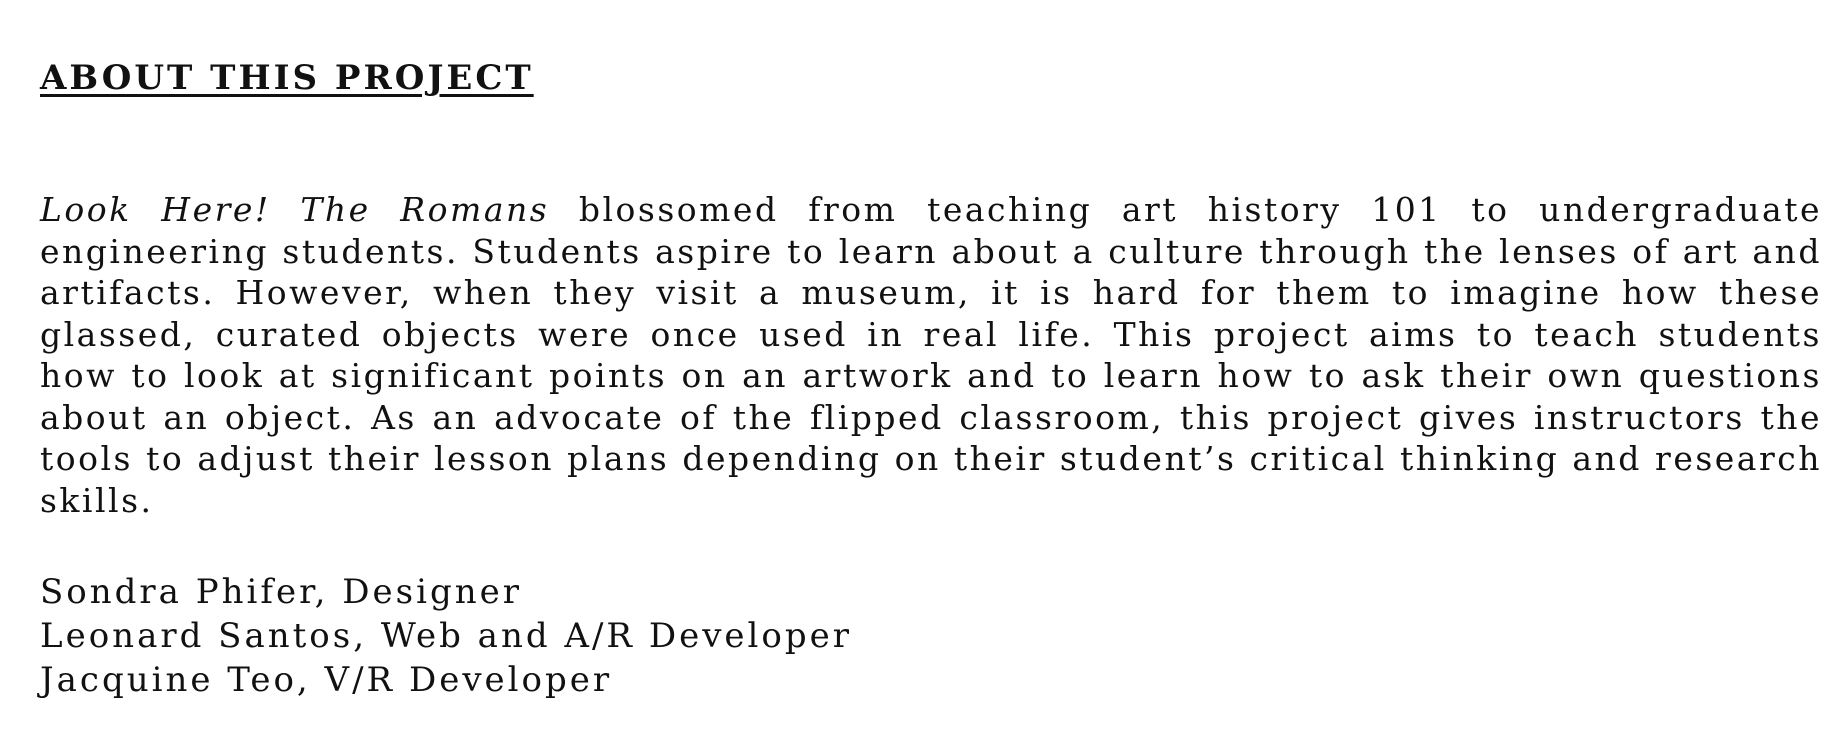  What do you see at coordinates (295, 209) in the screenshot?
I see `project-title: Look Here! The Romans` at bounding box center [295, 209].